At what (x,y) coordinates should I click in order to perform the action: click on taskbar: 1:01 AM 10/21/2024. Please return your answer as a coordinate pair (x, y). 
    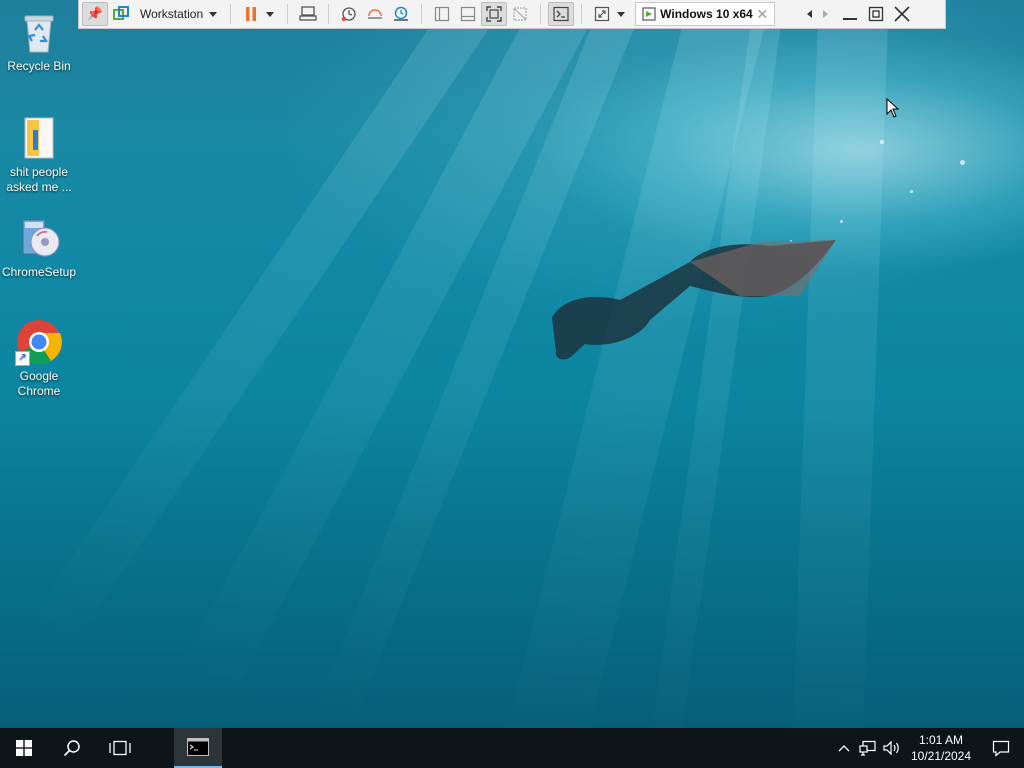
    Looking at the image, I should click on (512, 748).